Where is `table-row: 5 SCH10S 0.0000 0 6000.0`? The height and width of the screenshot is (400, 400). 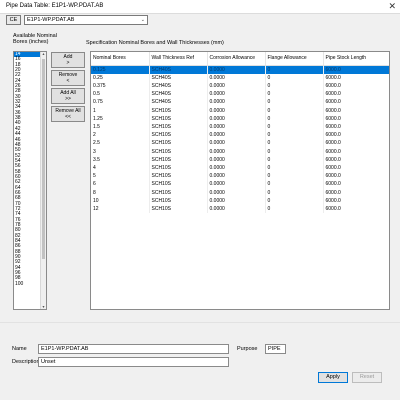 table-row: 5 SCH10S 0.0000 0 6000.0 is located at coordinates (240, 176).